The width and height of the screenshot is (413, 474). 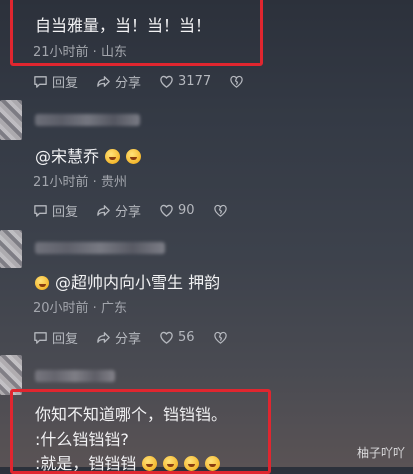 What do you see at coordinates (147, 81) in the screenshot?
I see `comment-actions: 回复 分享 3177` at bounding box center [147, 81].